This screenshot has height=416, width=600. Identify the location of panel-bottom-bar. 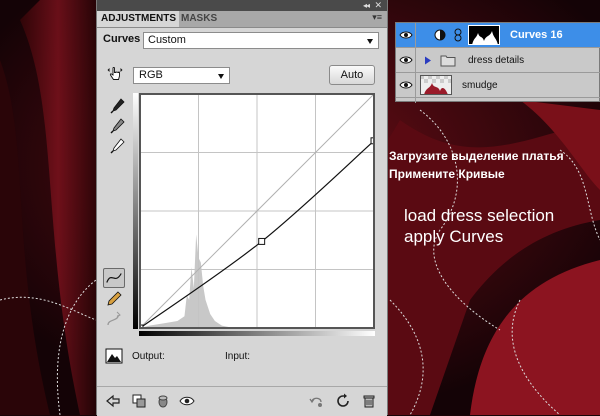
(242, 401).